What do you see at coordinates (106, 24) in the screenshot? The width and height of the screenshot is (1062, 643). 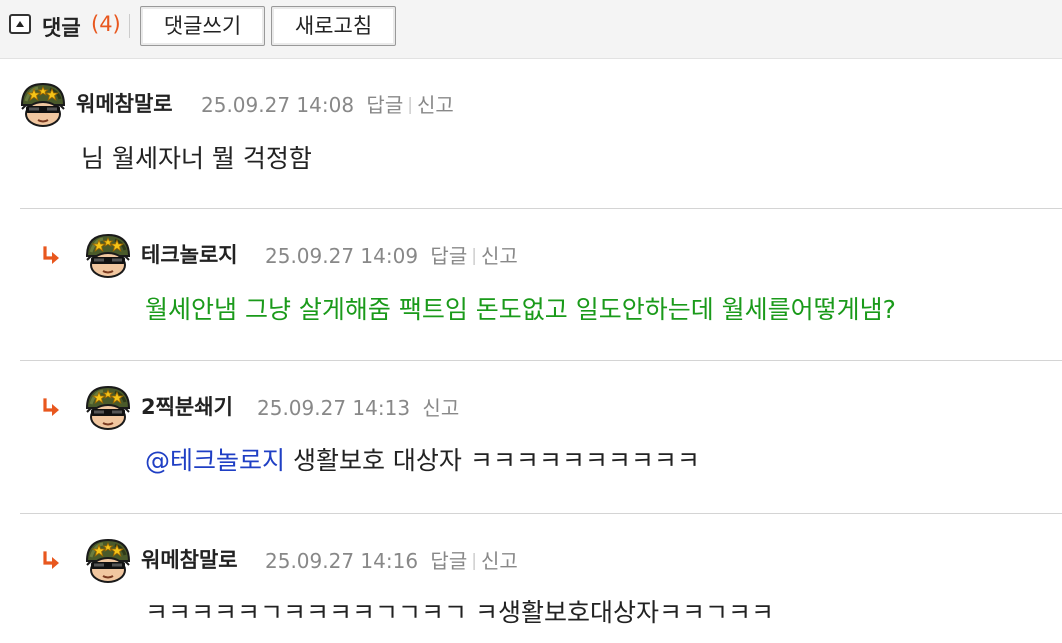 I see `comment-count: (4)` at bounding box center [106, 24].